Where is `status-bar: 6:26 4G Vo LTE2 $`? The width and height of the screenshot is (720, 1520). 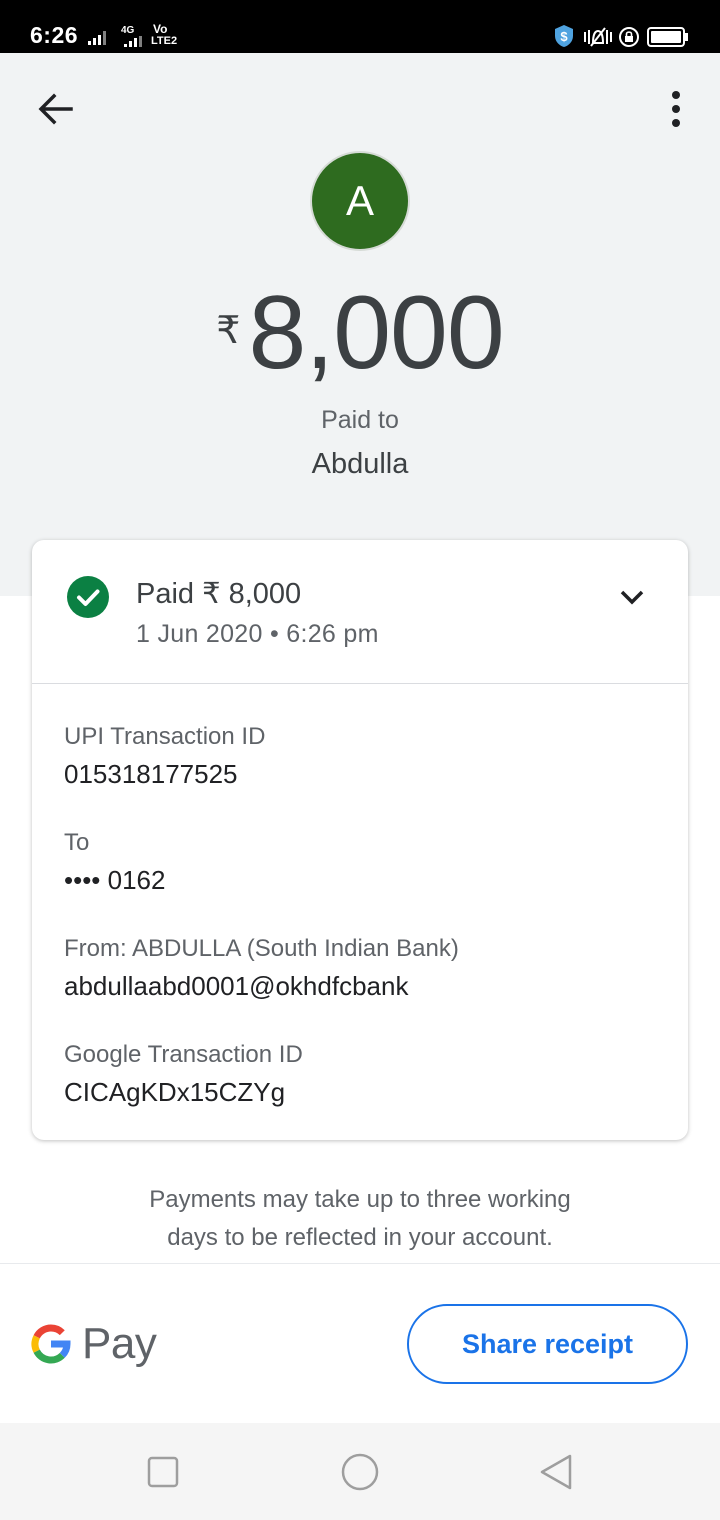
status-bar: 6:26 4G Vo LTE2 $ is located at coordinates (360, 26).